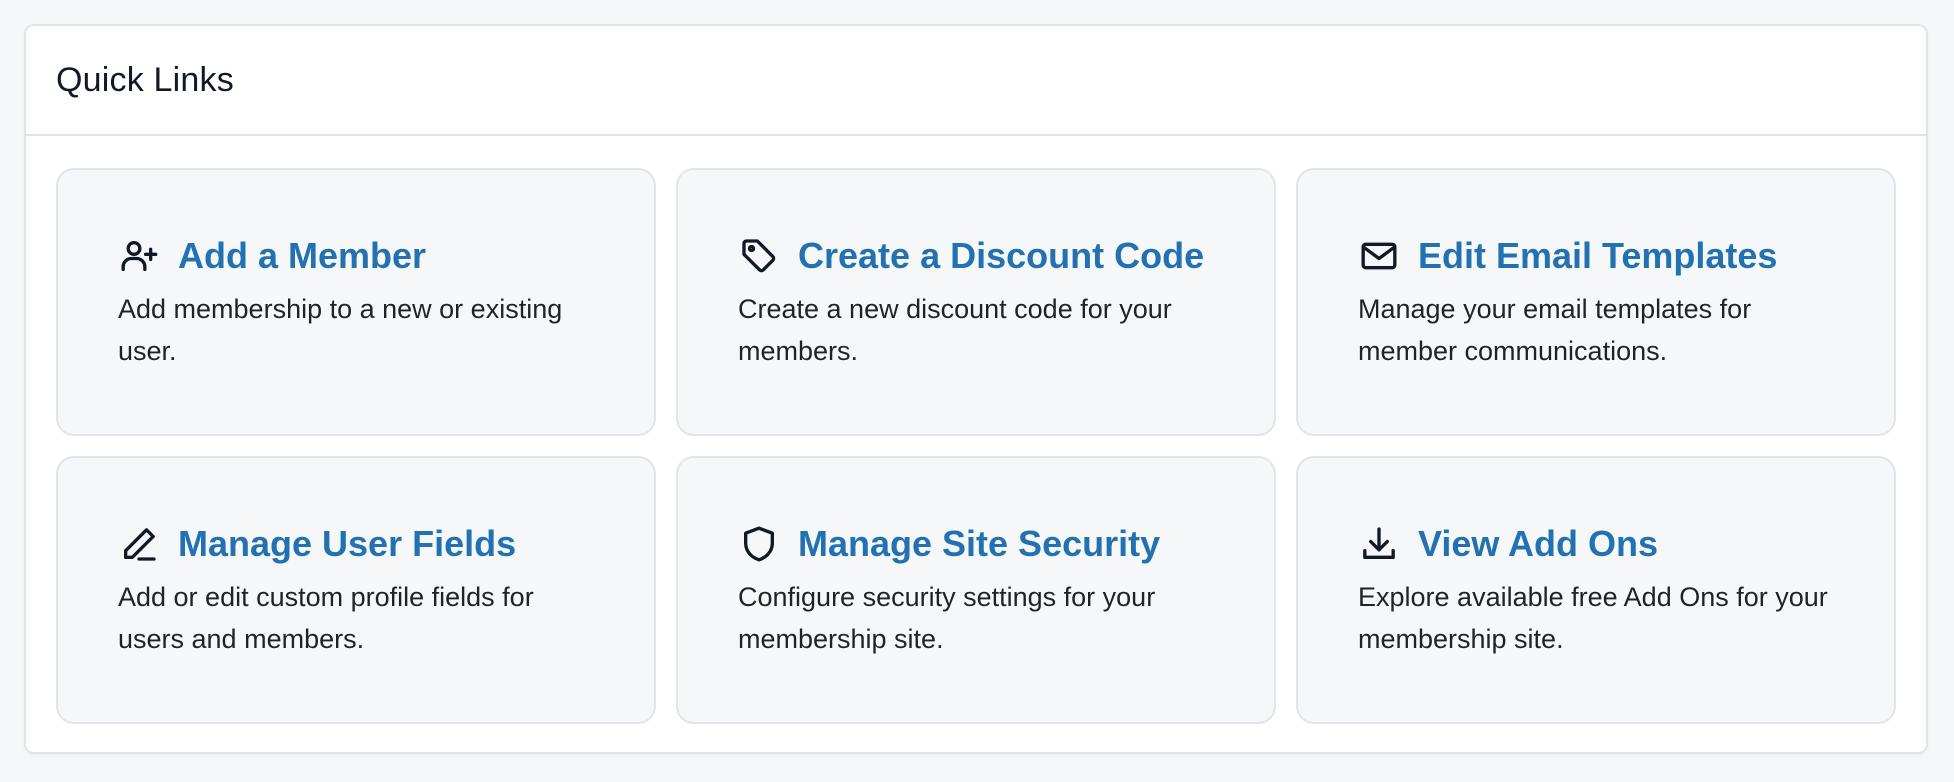 The width and height of the screenshot is (1954, 782). What do you see at coordinates (1597, 256) in the screenshot?
I see `edit-email-templates-link: Edit Email Templates` at bounding box center [1597, 256].